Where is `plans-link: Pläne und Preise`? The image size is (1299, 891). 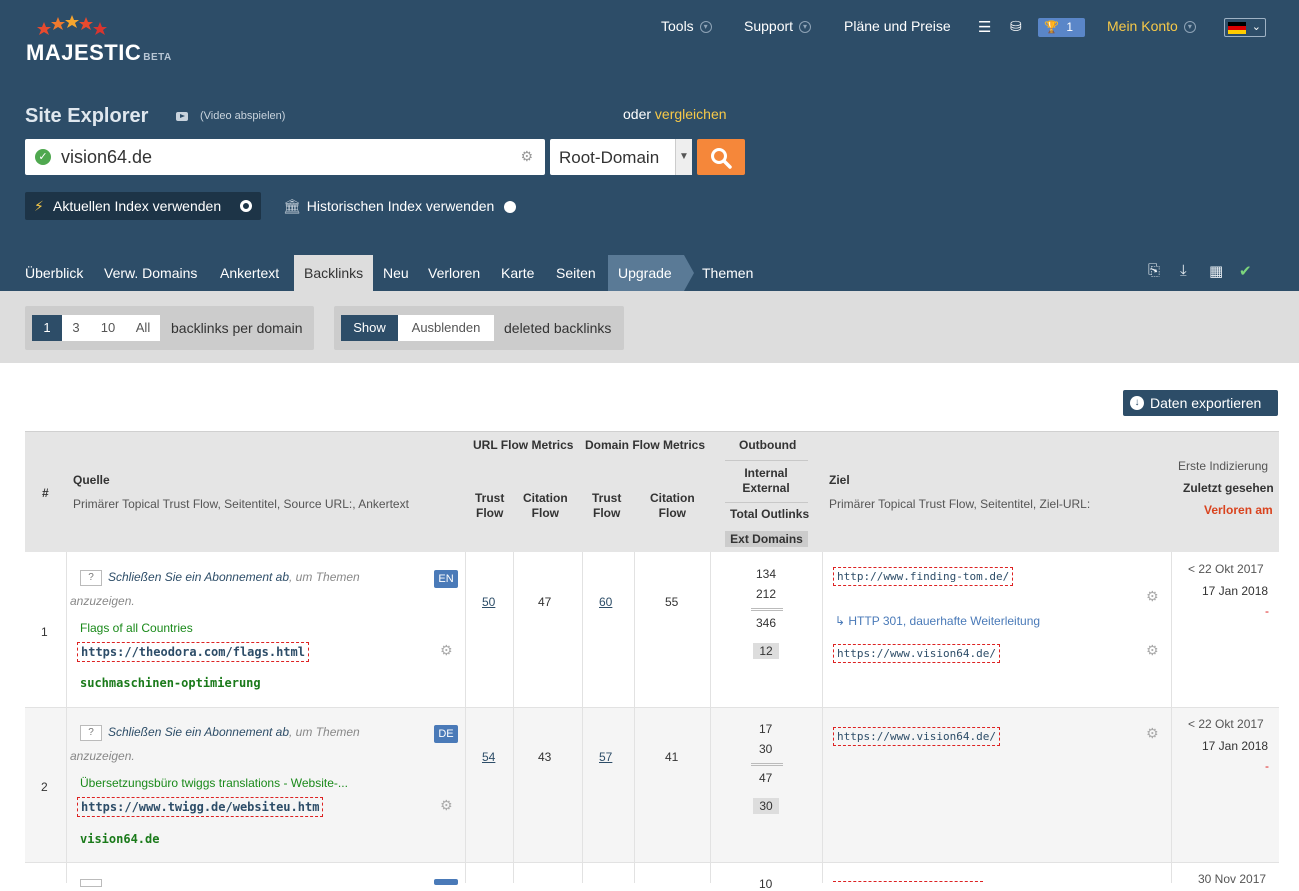
plans-link: Pläne und Preise is located at coordinates (897, 26).